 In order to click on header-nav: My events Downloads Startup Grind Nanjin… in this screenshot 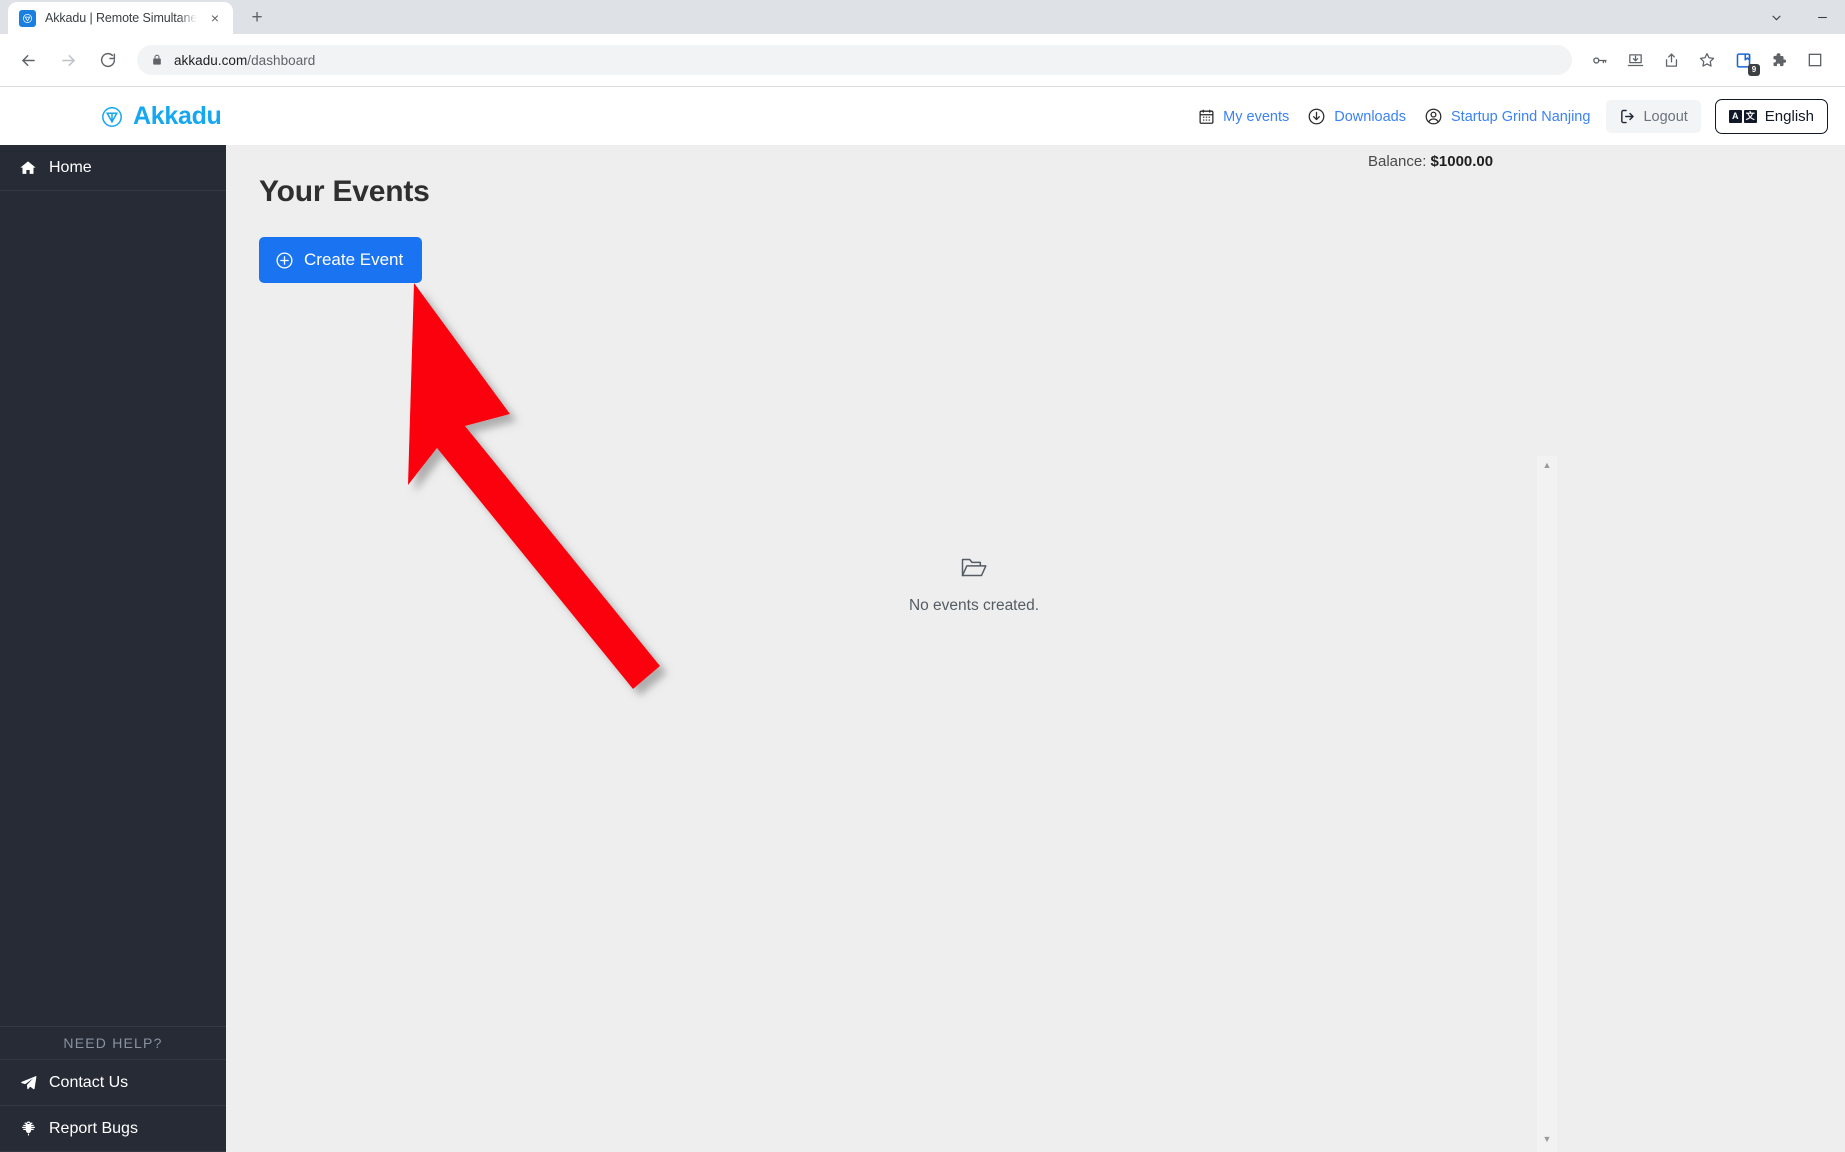, I will do `click(1508, 116)`.